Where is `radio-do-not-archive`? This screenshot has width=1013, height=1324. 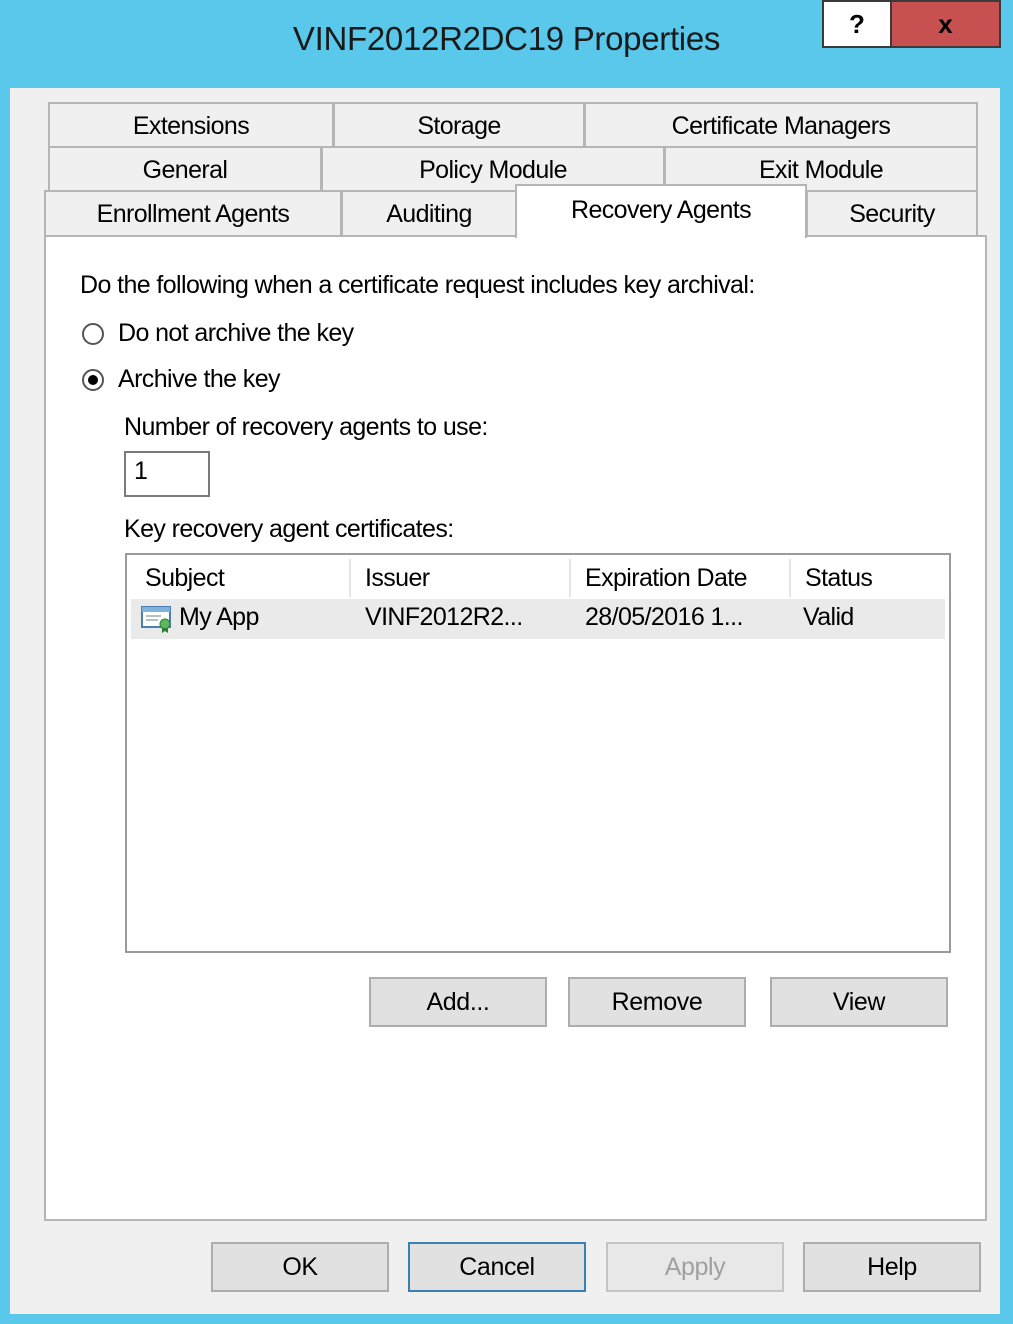
radio-do-not-archive is located at coordinates (93, 334).